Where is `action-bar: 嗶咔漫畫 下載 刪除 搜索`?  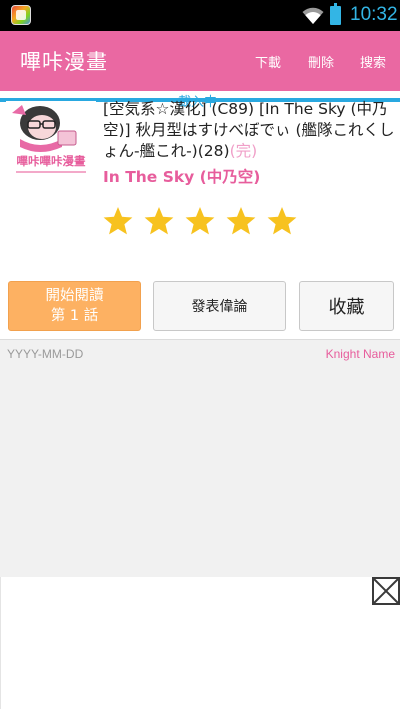 action-bar: 嗶咔漫畫 下載 刪除 搜索 is located at coordinates (200, 61).